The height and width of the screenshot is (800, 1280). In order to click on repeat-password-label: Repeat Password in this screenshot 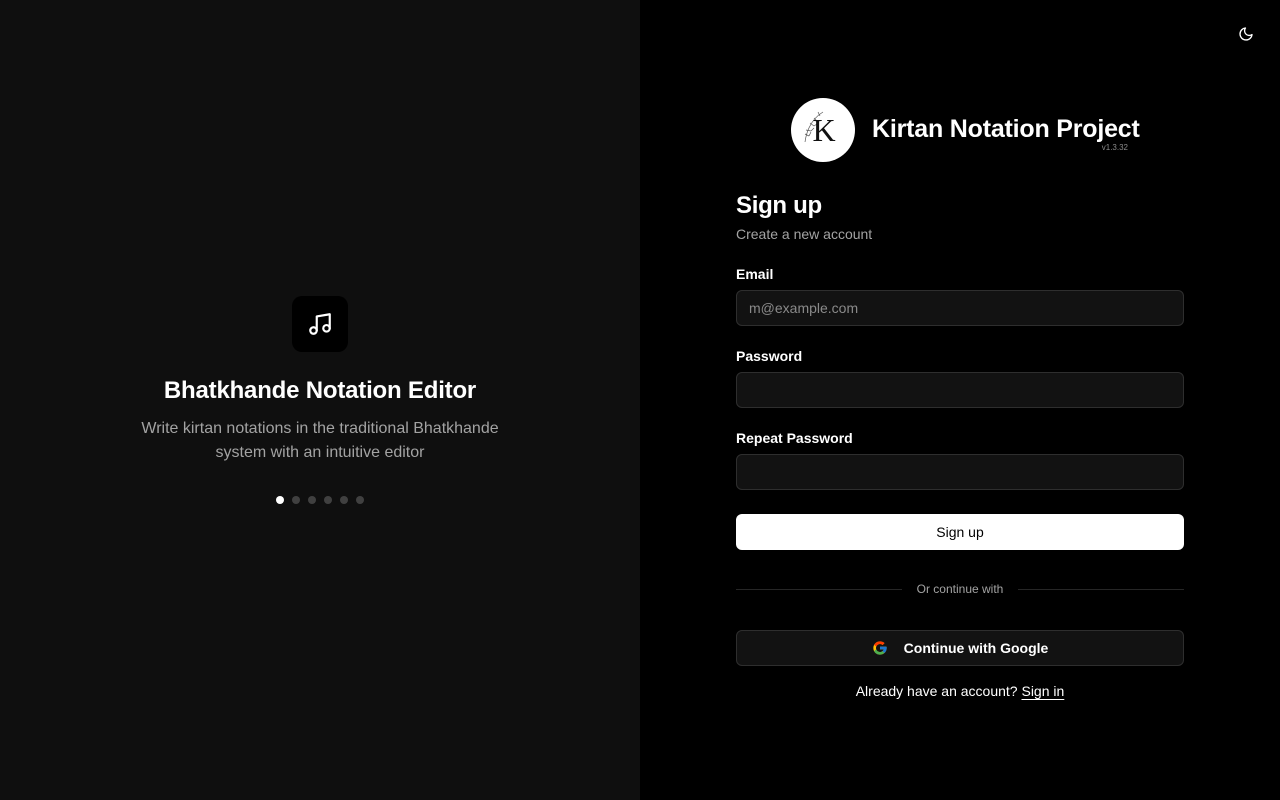, I will do `click(794, 438)`.